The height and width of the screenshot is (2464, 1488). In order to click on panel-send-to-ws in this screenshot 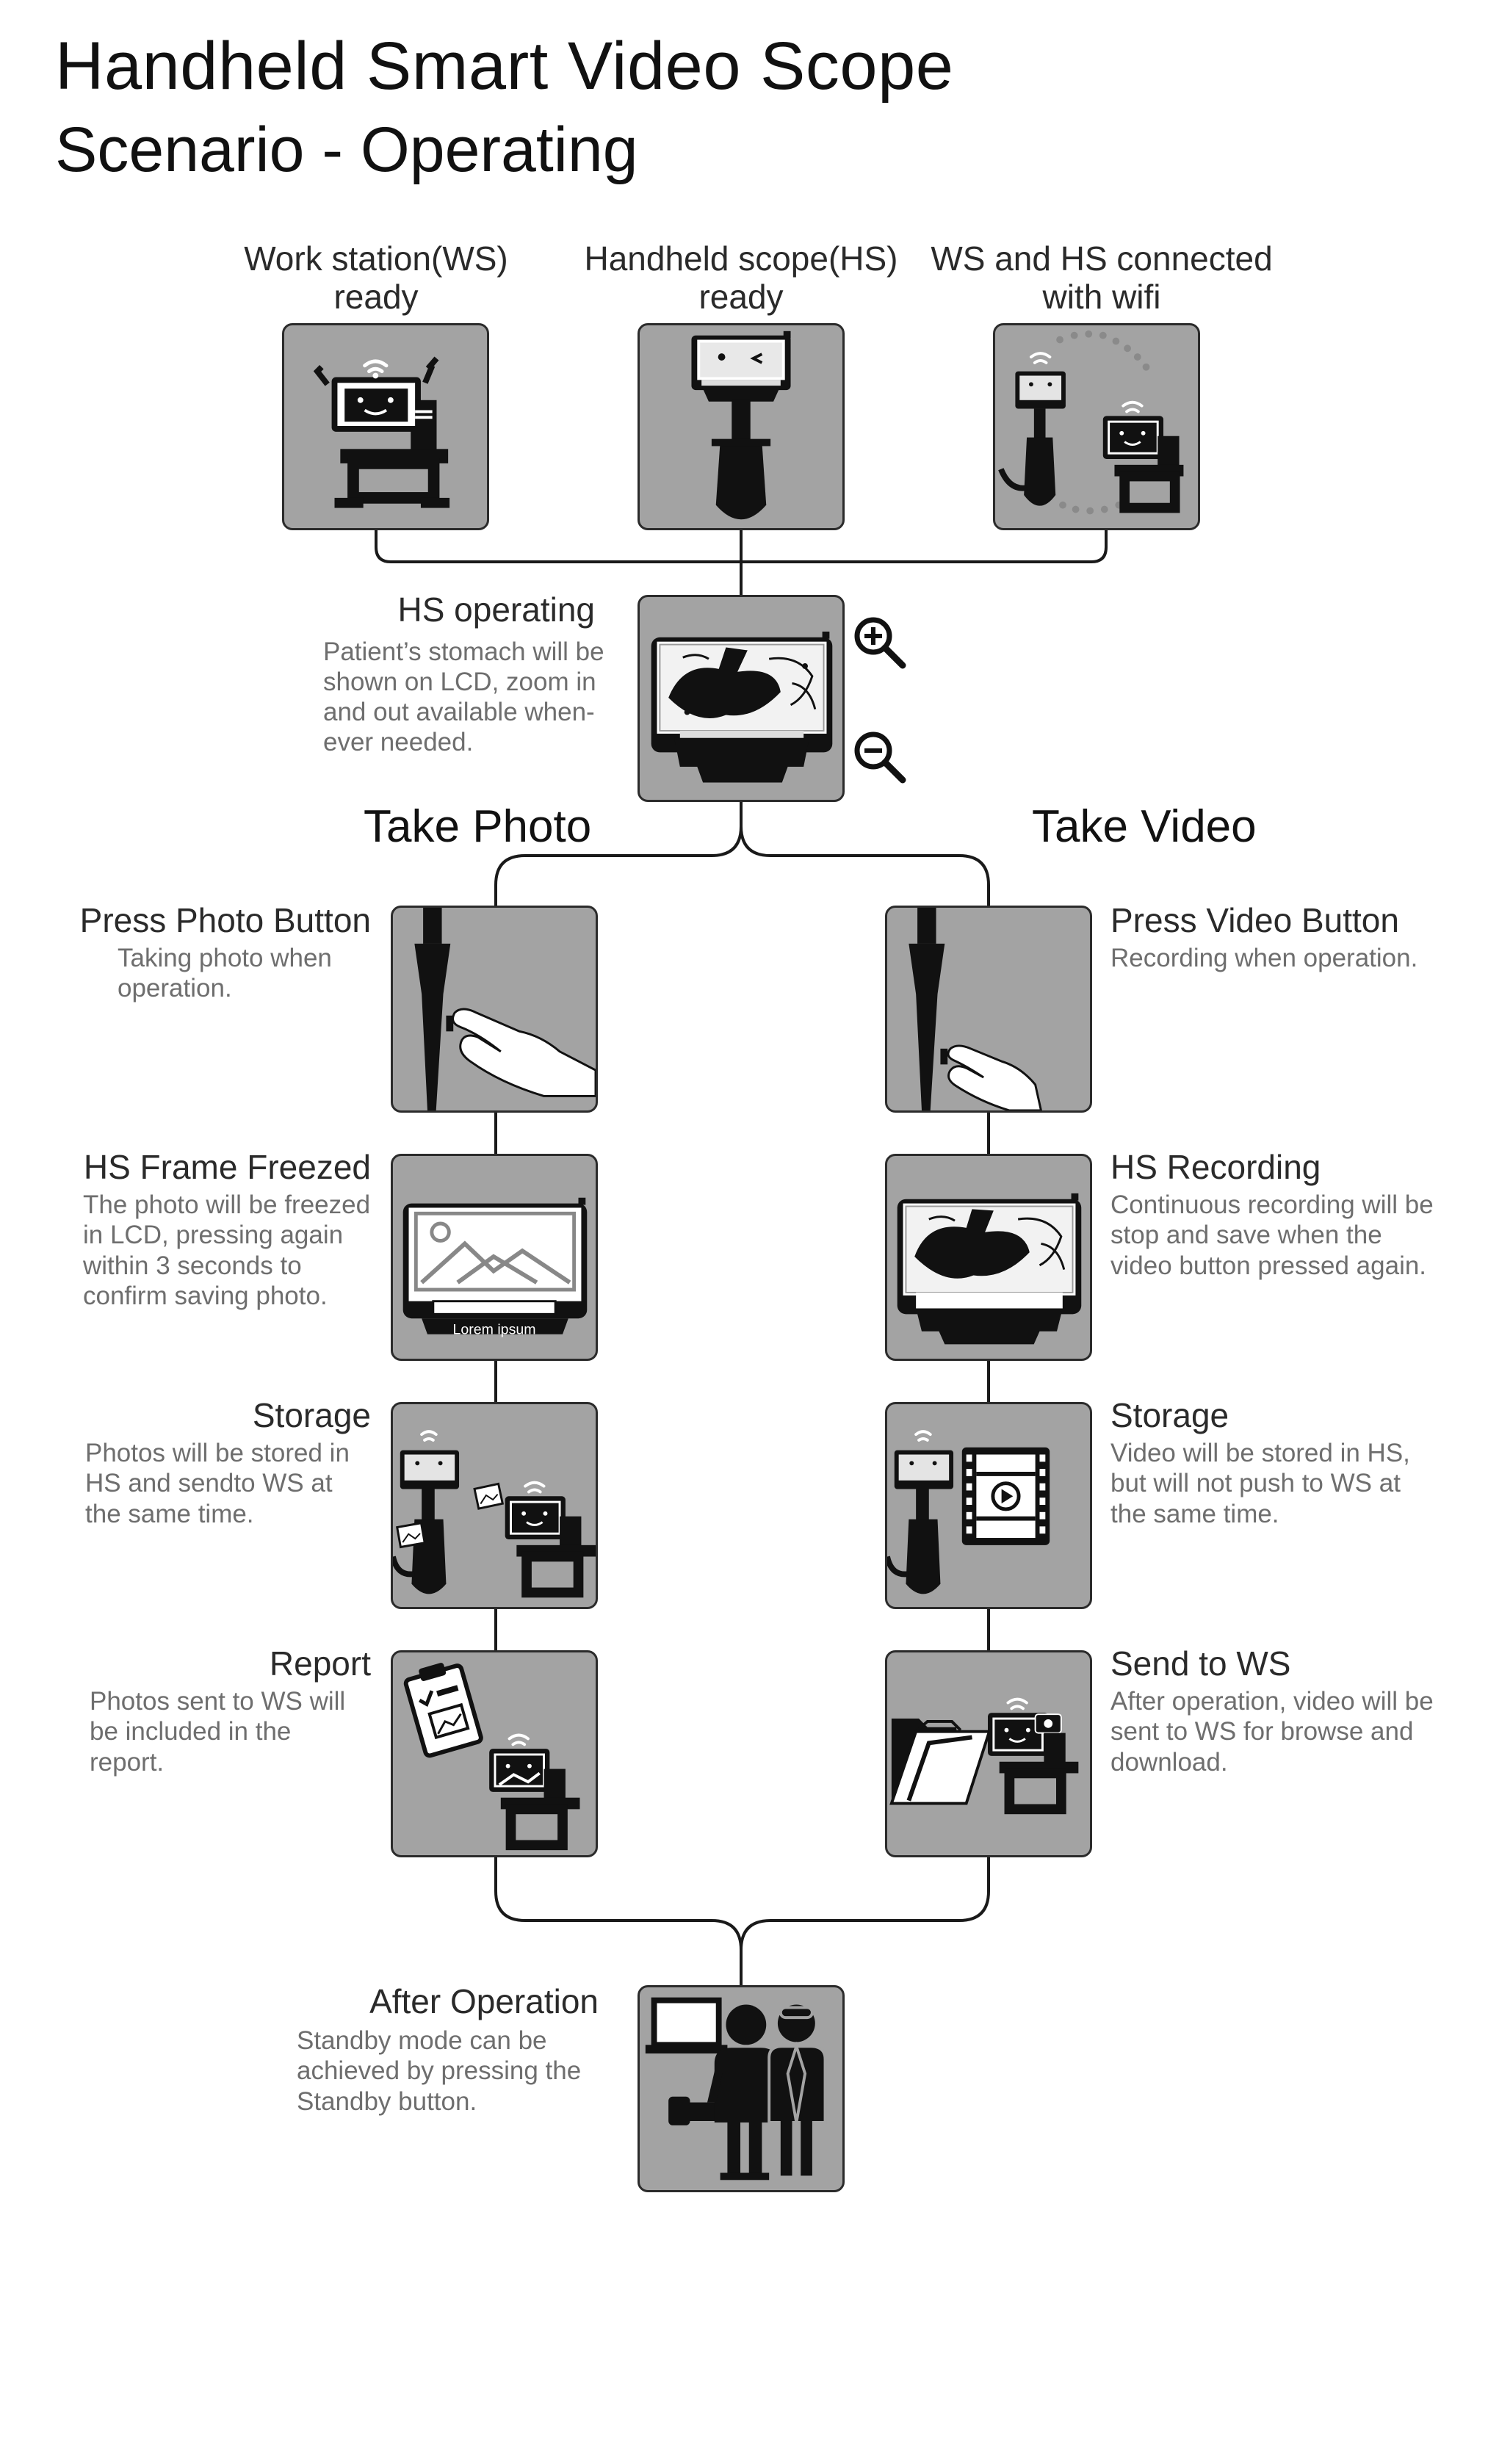, I will do `click(988, 1753)`.